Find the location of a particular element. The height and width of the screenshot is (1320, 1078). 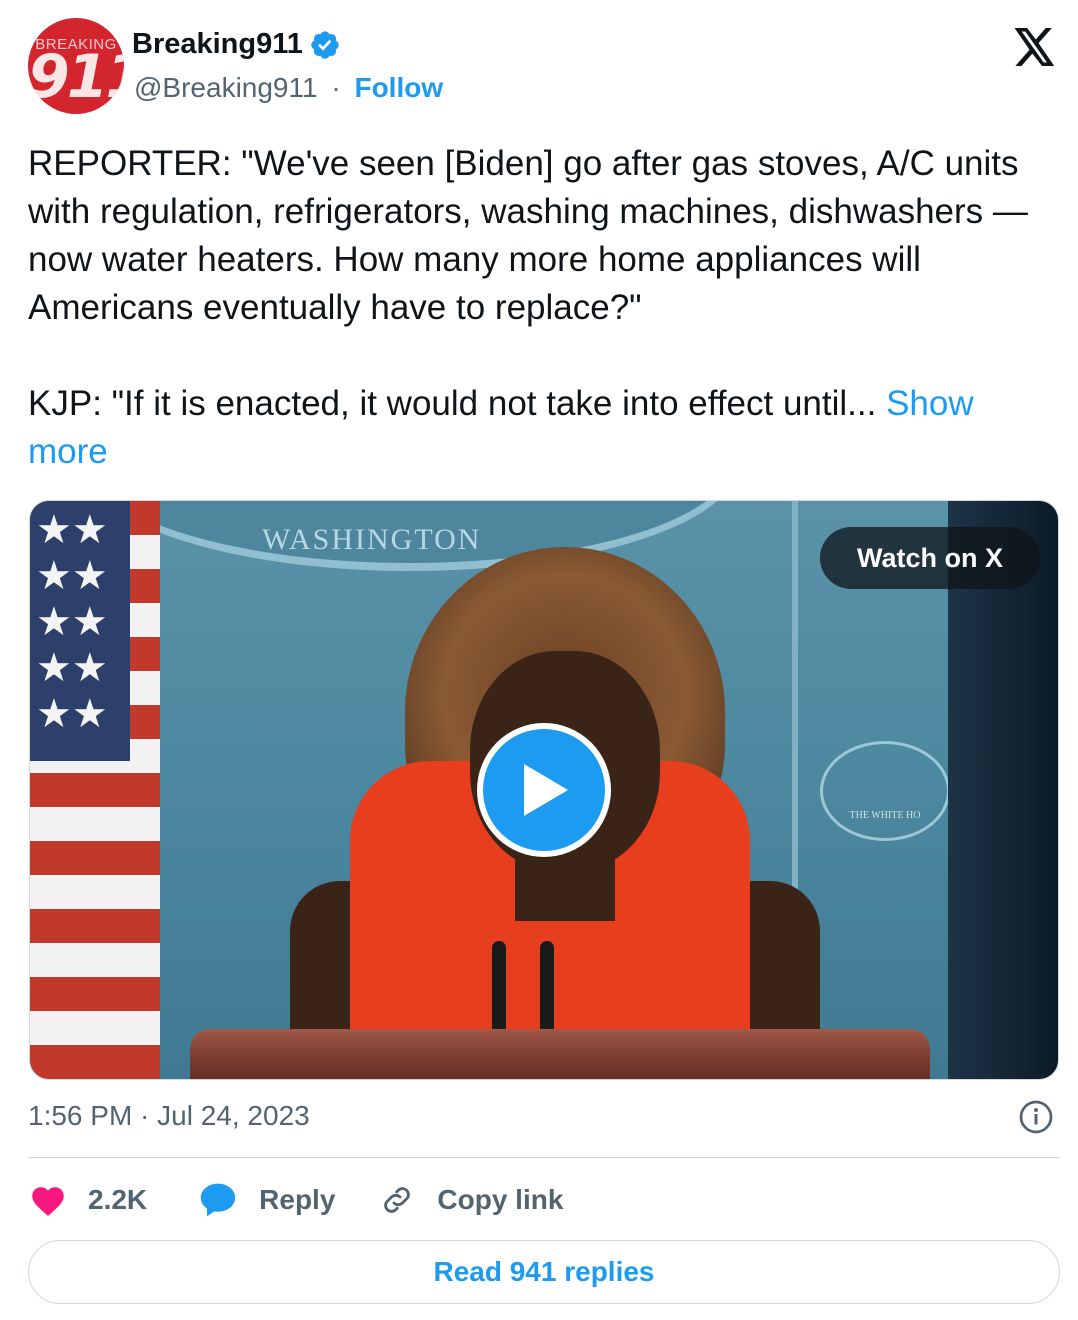

watch-on-x-button: Watch on X is located at coordinates (930, 558).